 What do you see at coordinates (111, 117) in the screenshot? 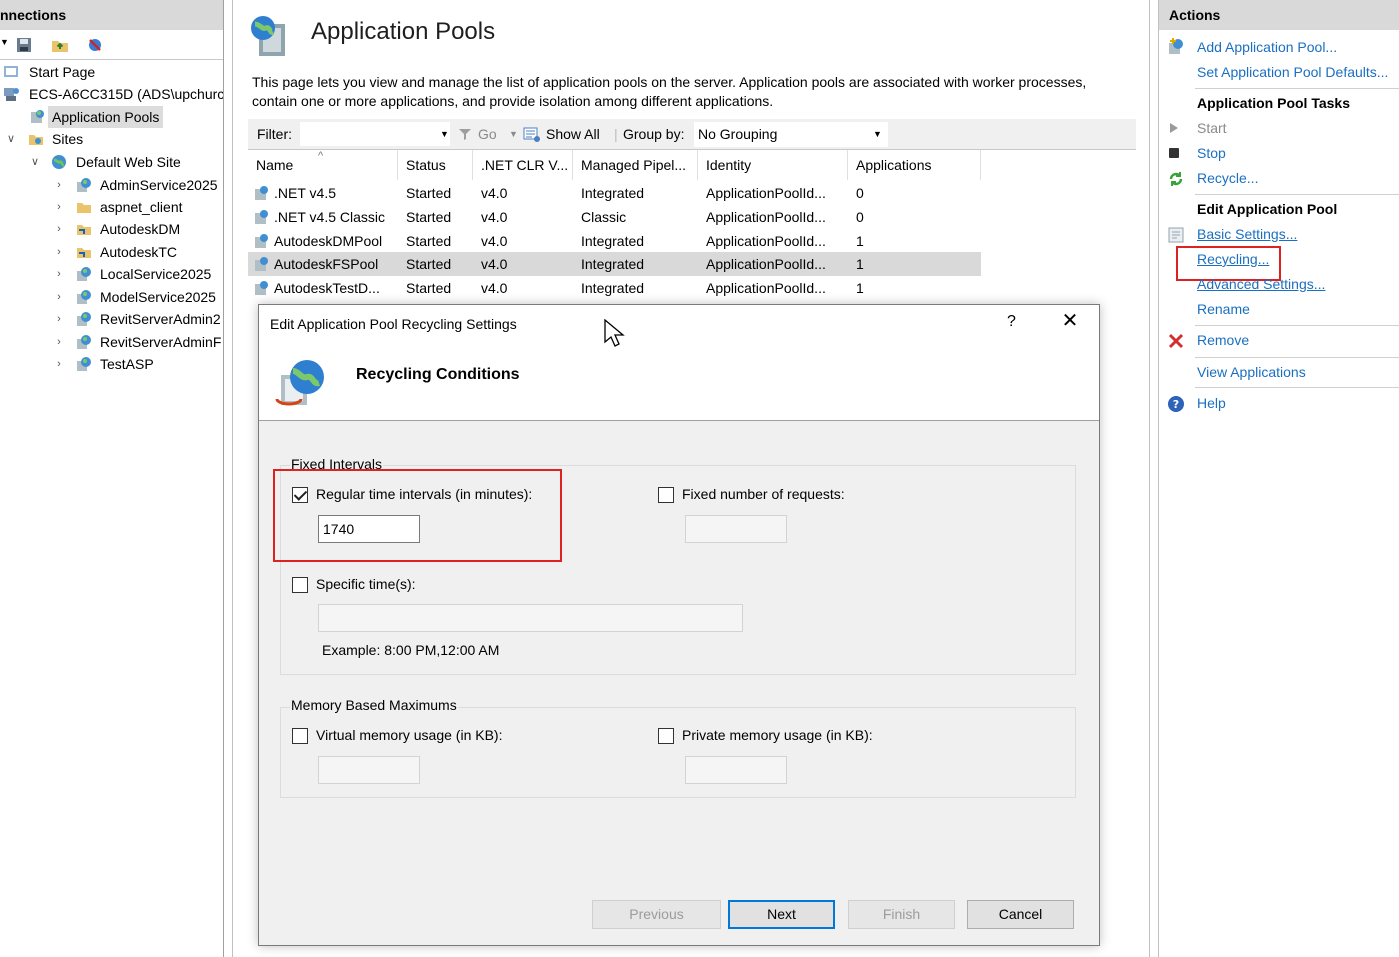
I see `tree-item-application-pools: Application Pools` at bounding box center [111, 117].